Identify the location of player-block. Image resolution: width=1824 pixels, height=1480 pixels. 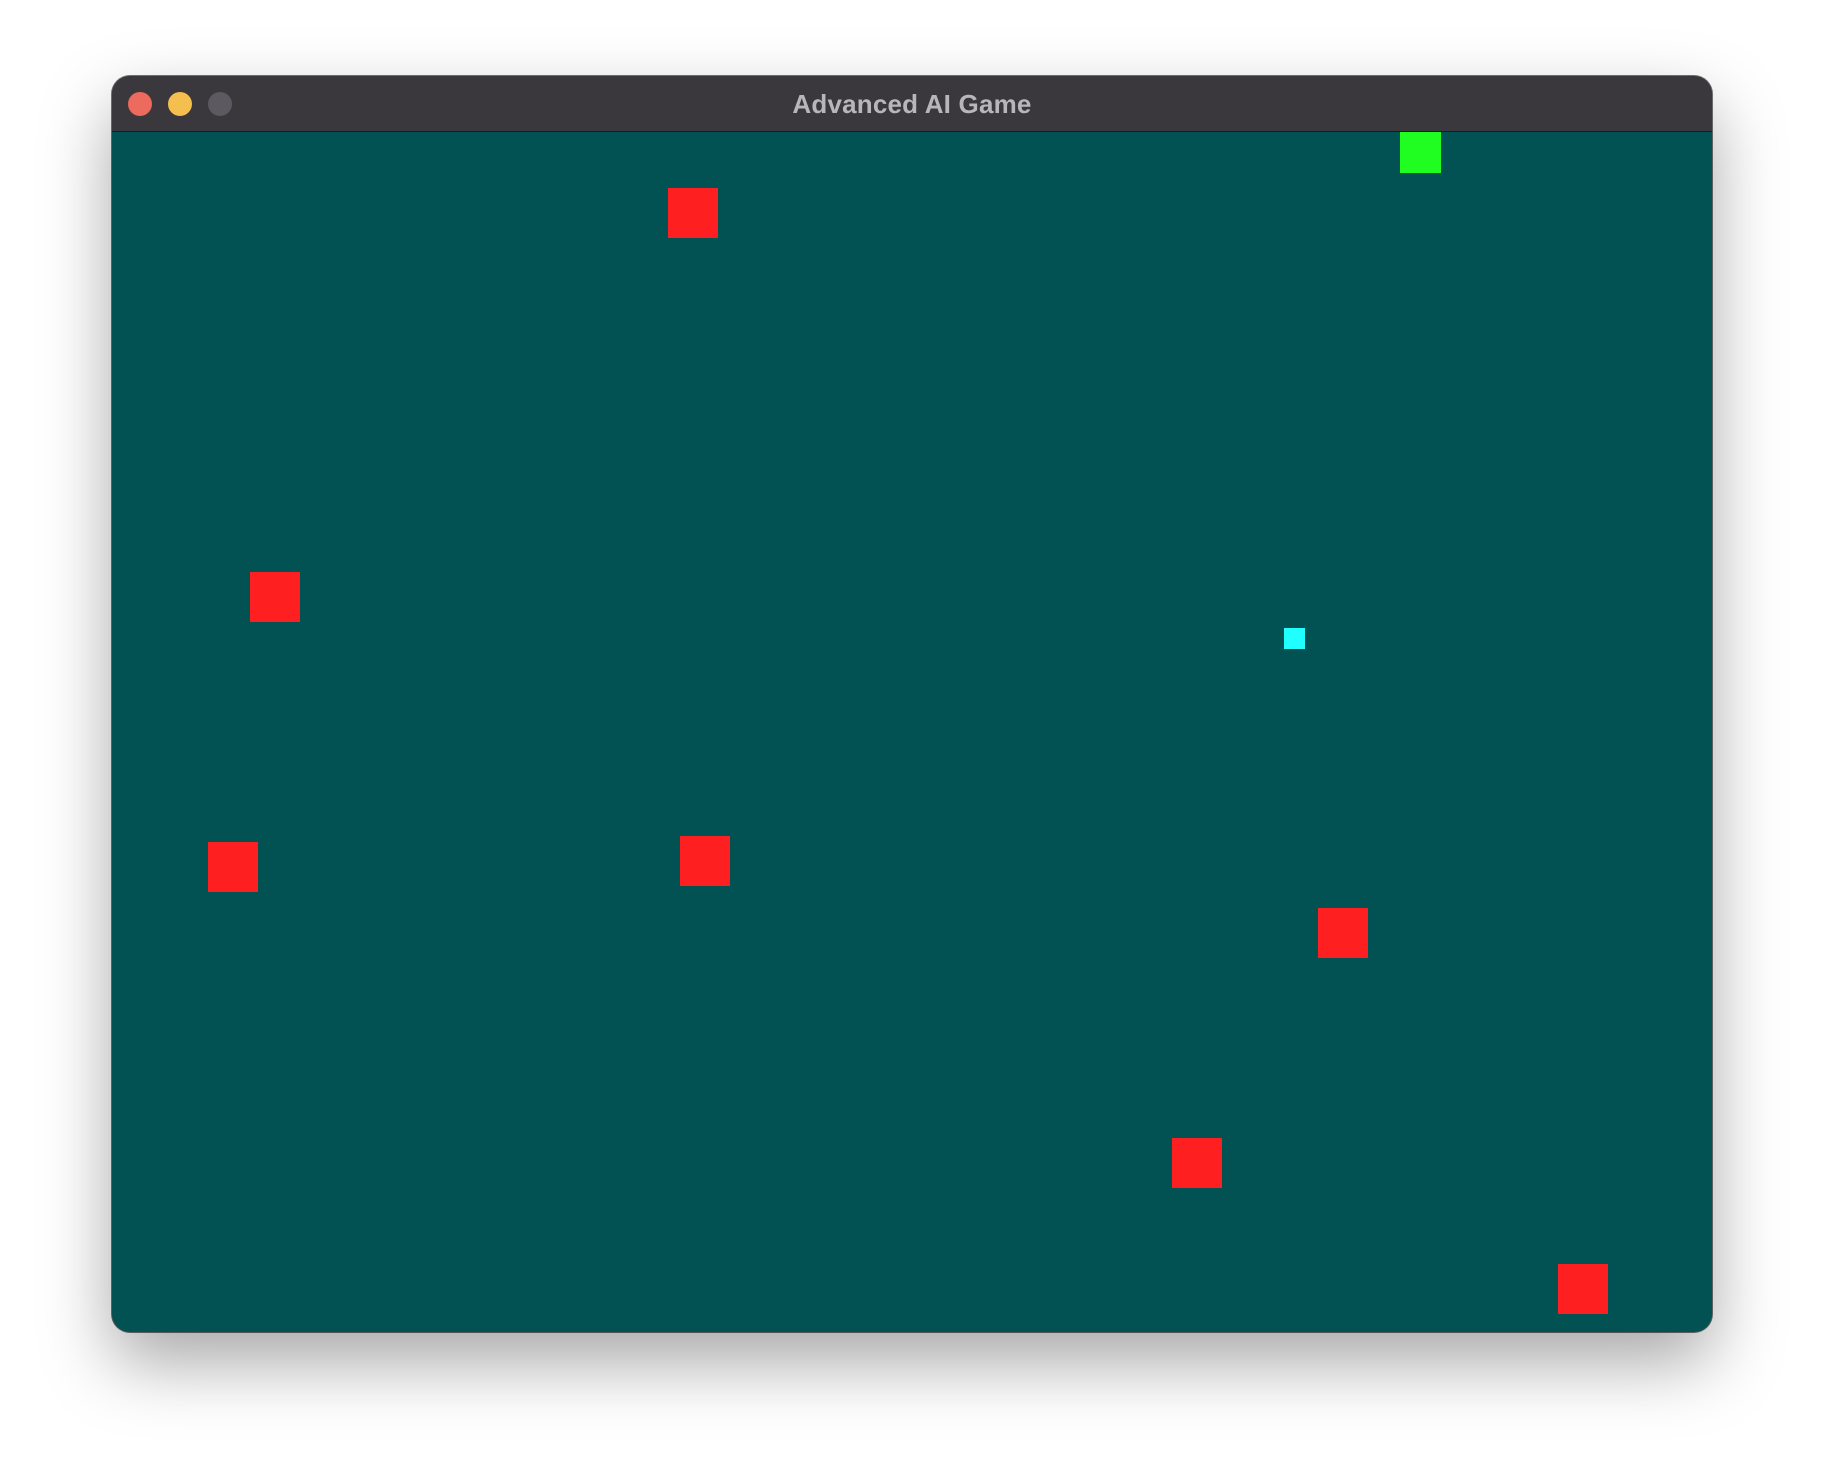
(1294, 638).